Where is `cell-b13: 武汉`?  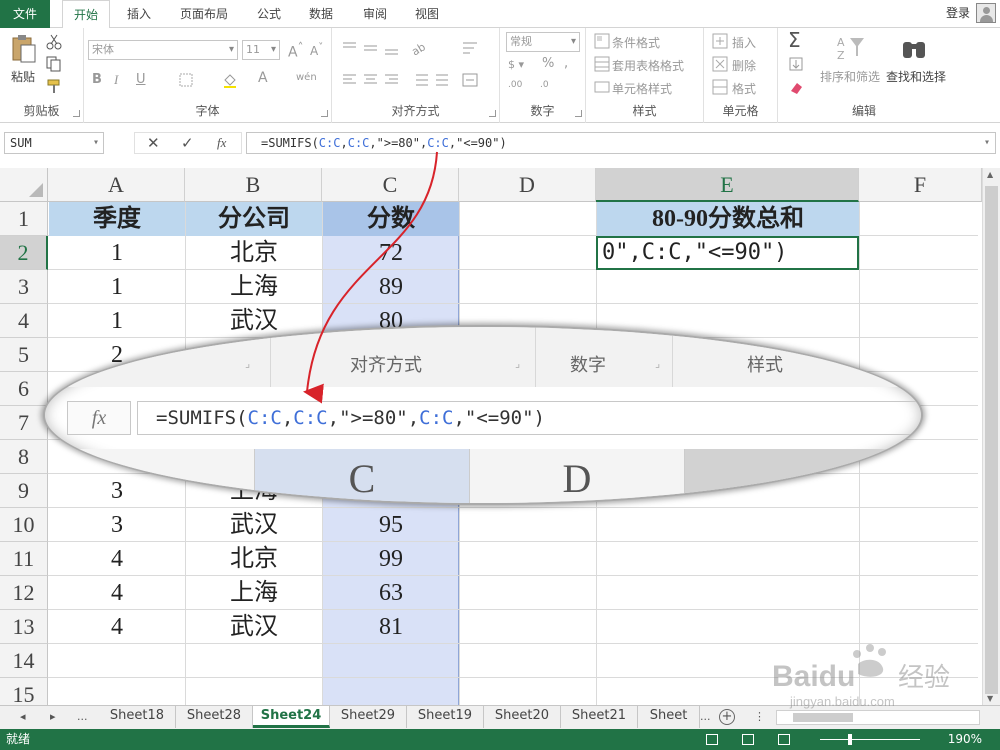
cell-b13: 武汉 is located at coordinates (254, 627).